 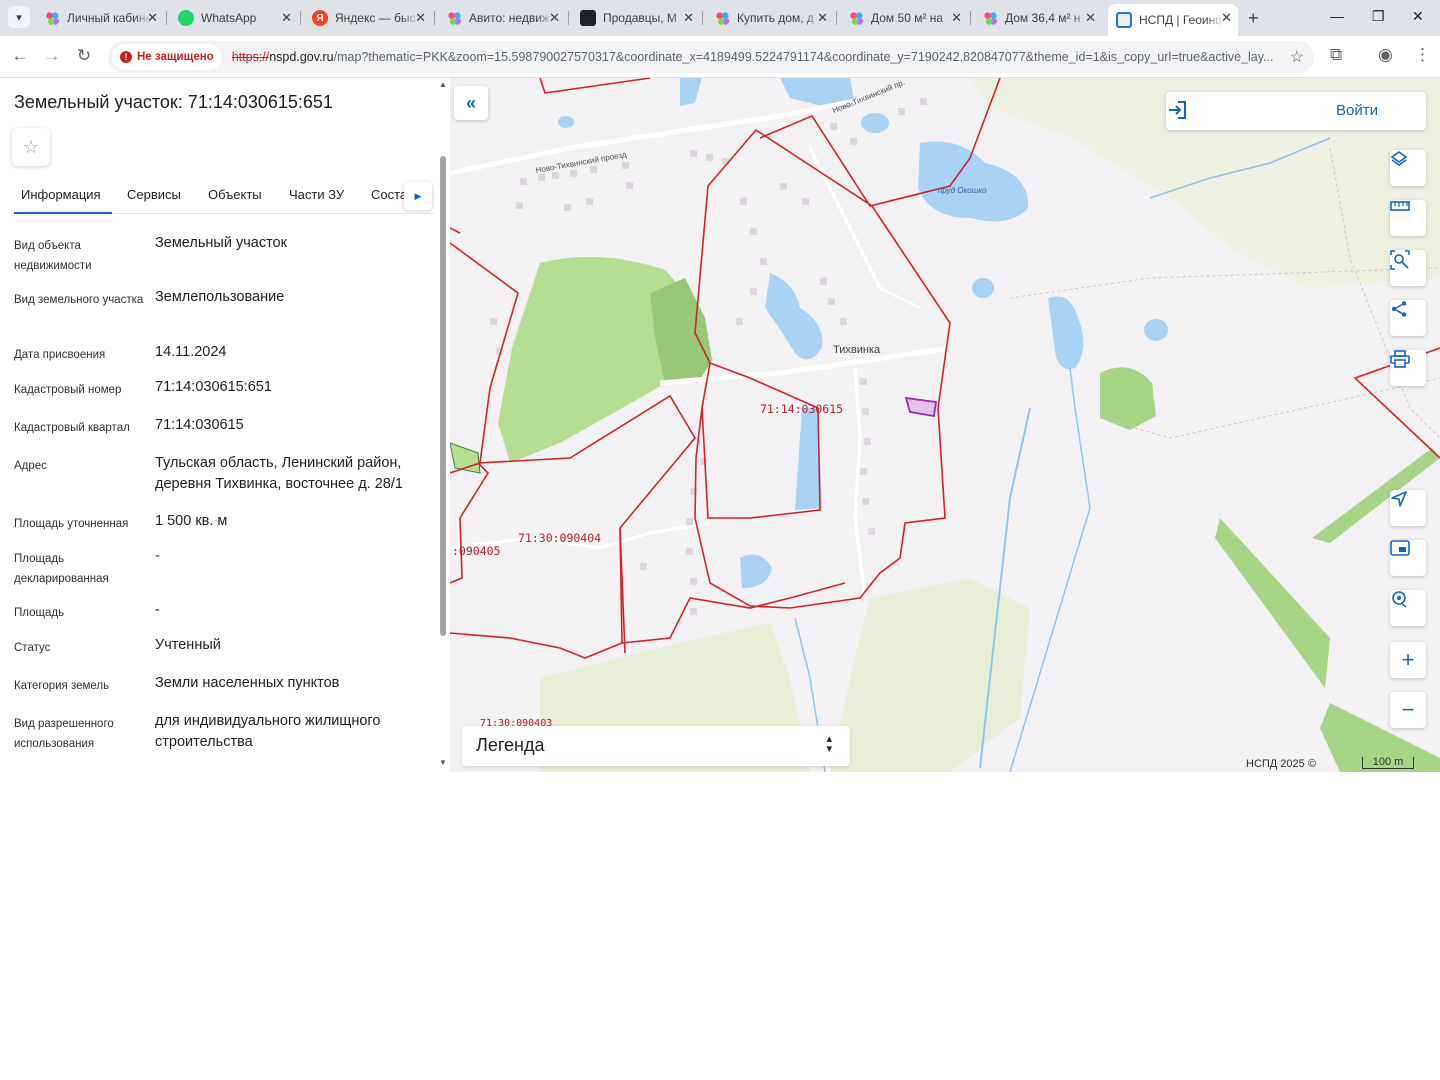 What do you see at coordinates (186, 18) in the screenshot?
I see `whatsapp-icon` at bounding box center [186, 18].